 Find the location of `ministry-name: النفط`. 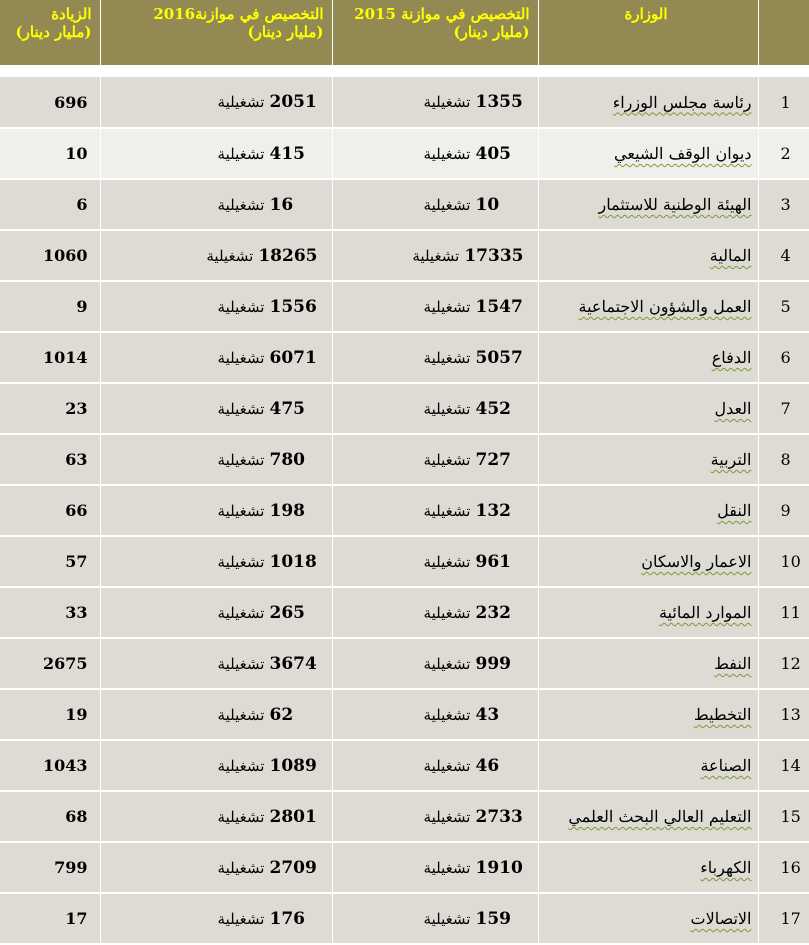

ministry-name: النفط is located at coordinates (733, 663).